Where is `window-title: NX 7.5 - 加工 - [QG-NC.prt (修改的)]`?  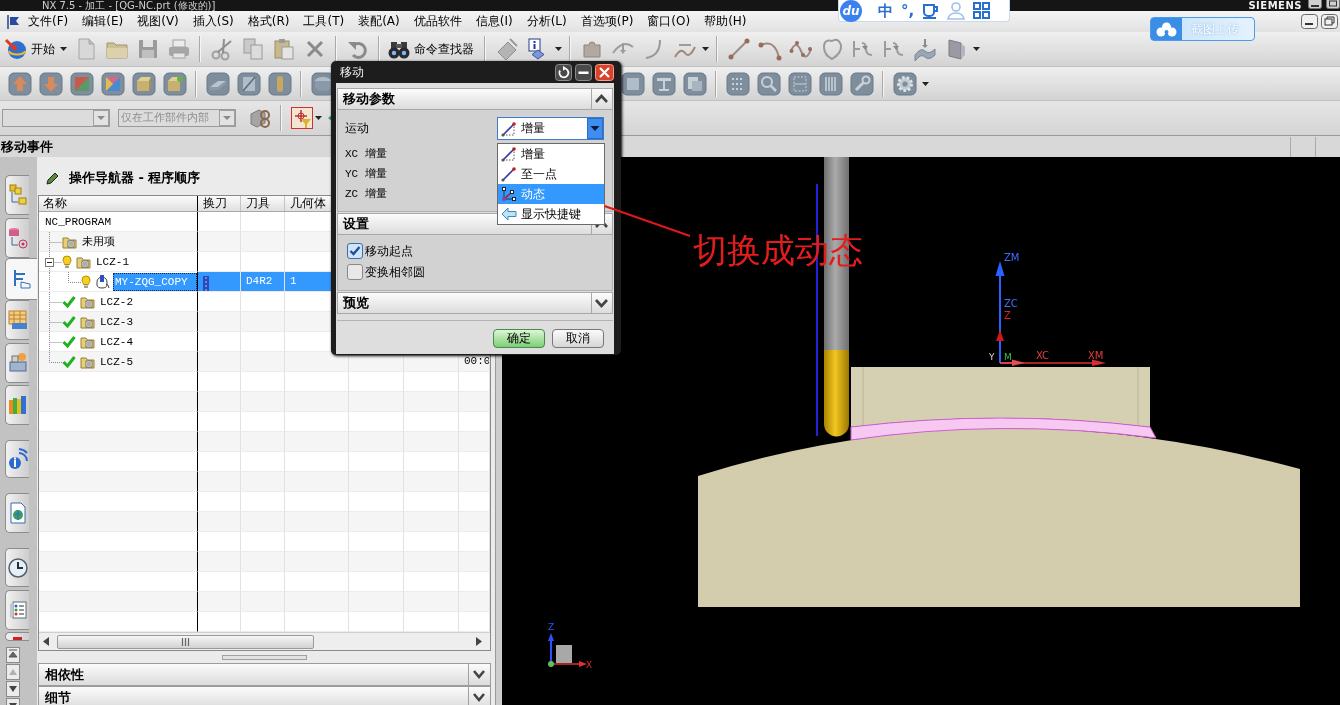
window-title: NX 7.5 - 加工 - [QG-NC.prt (修改的)] is located at coordinates (129, 5).